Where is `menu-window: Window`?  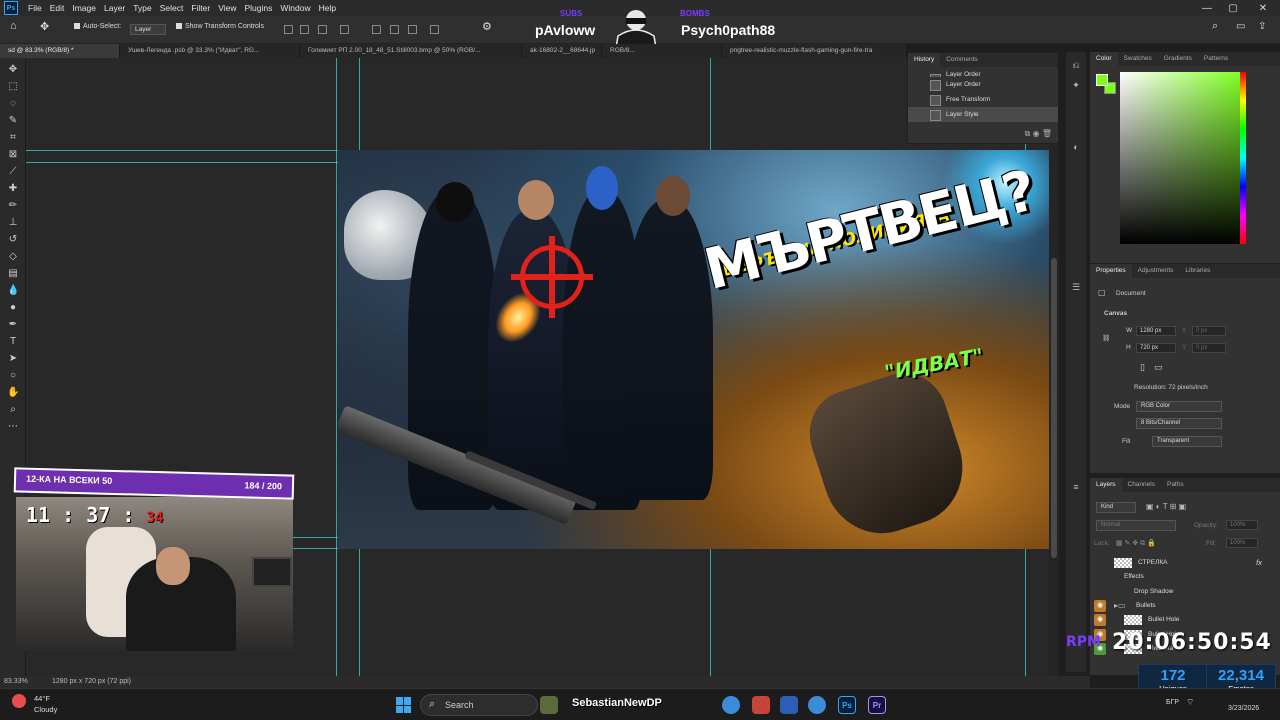 menu-window: Window is located at coordinates (295, 8).